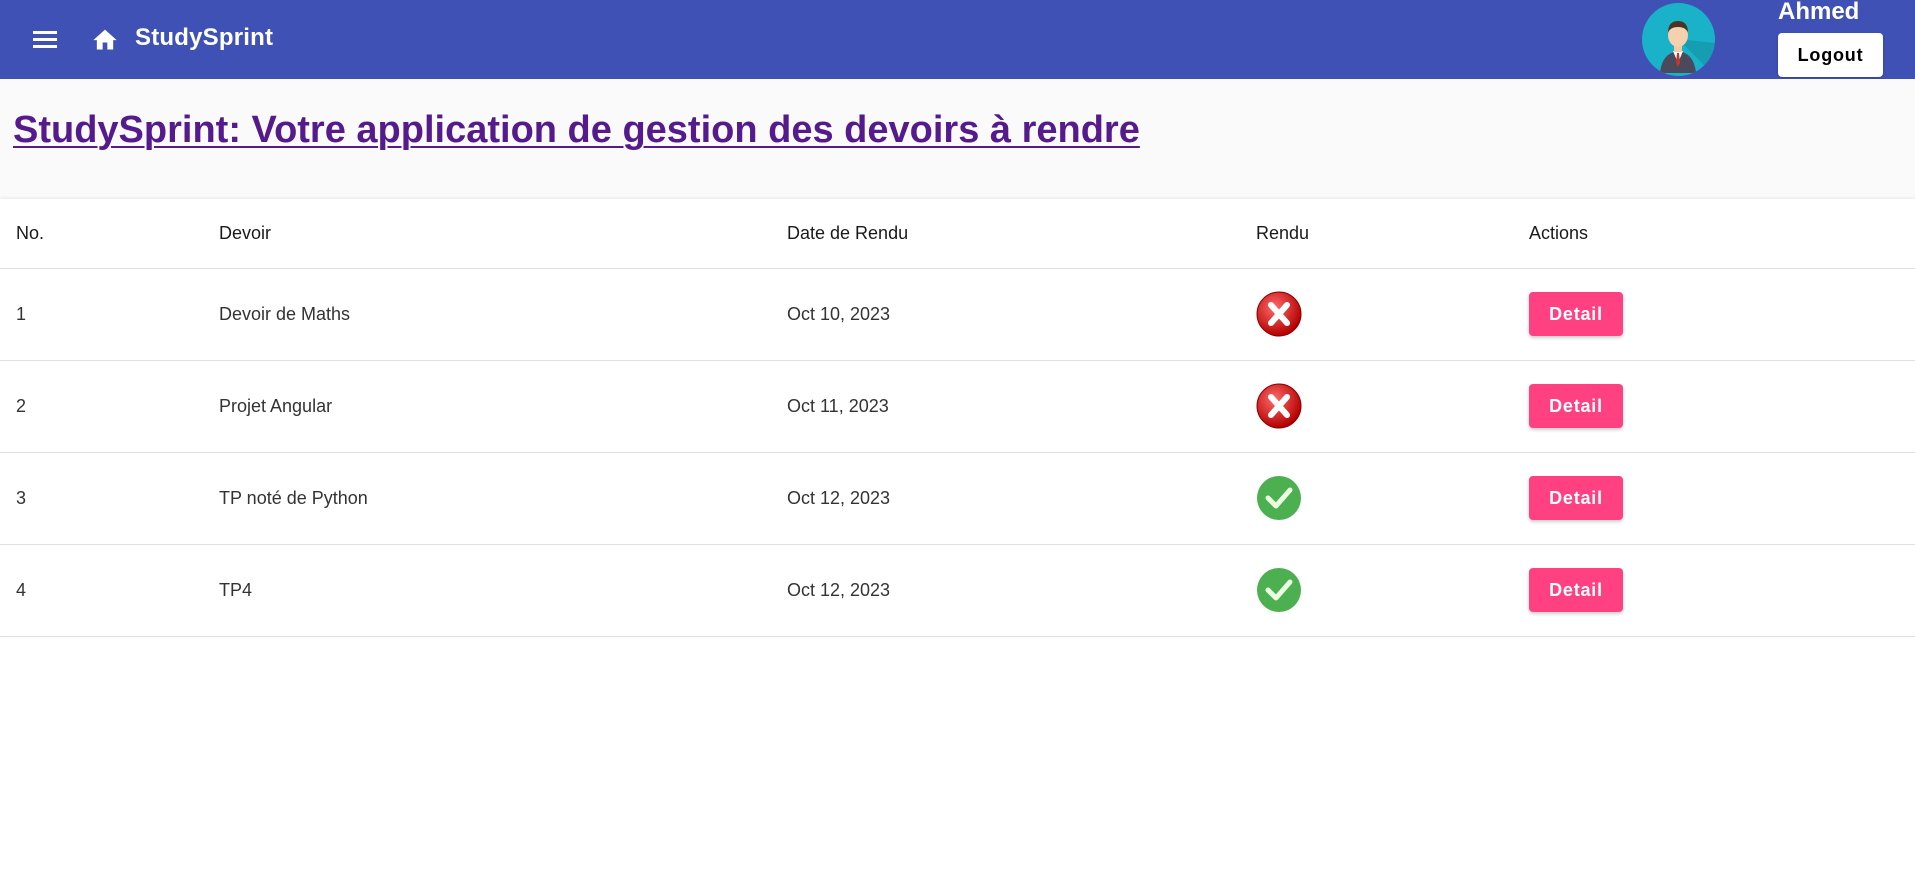 The width and height of the screenshot is (1915, 893). What do you see at coordinates (957, 39) in the screenshot?
I see `top-toolbar: StudySprint Ahmed Logout` at bounding box center [957, 39].